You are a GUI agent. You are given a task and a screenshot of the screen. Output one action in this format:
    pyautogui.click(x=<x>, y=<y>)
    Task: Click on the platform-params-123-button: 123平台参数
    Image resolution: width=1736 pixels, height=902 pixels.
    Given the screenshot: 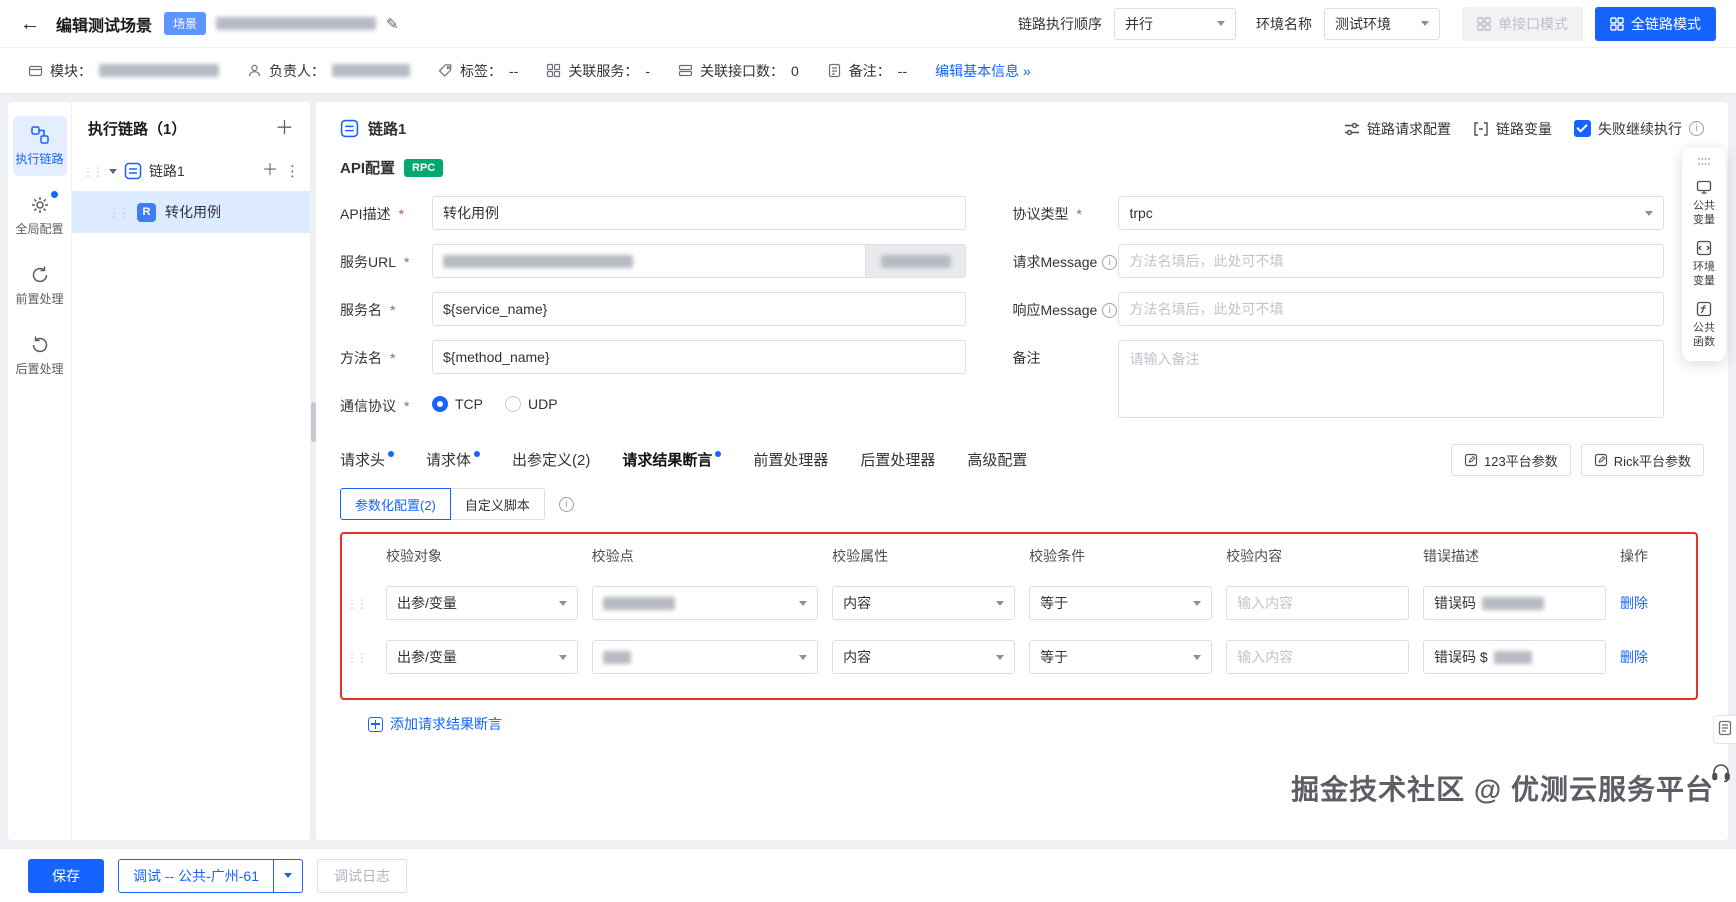 What is the action you would take?
    pyautogui.click(x=1511, y=460)
    